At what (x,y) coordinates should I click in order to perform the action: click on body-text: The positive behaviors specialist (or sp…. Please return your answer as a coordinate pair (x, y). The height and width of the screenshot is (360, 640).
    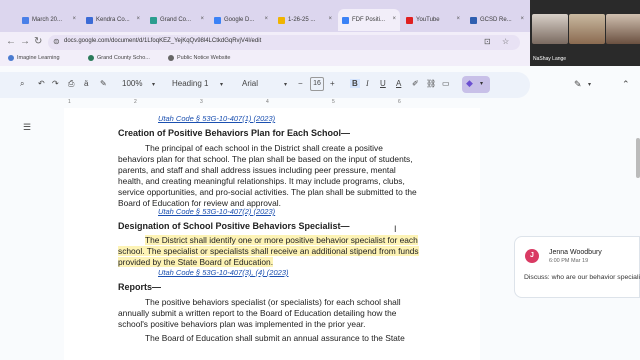
    Looking at the image, I should click on (273, 302).